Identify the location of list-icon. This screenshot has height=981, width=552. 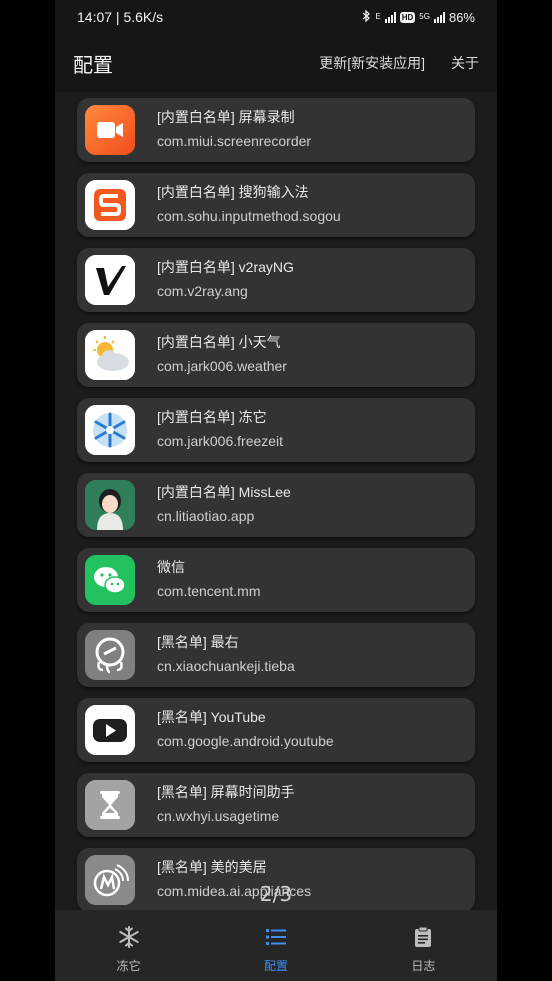
(276, 939).